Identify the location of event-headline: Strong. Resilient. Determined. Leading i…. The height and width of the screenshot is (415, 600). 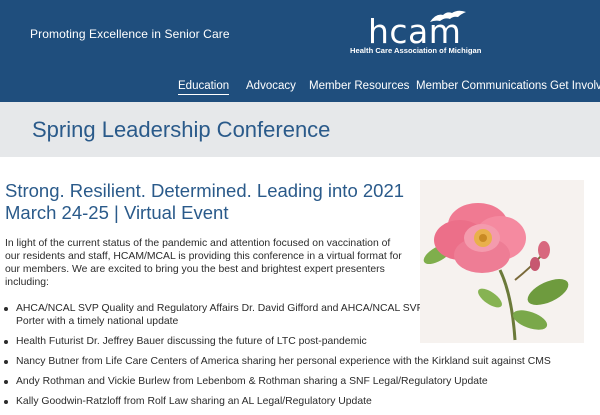
(215, 202).